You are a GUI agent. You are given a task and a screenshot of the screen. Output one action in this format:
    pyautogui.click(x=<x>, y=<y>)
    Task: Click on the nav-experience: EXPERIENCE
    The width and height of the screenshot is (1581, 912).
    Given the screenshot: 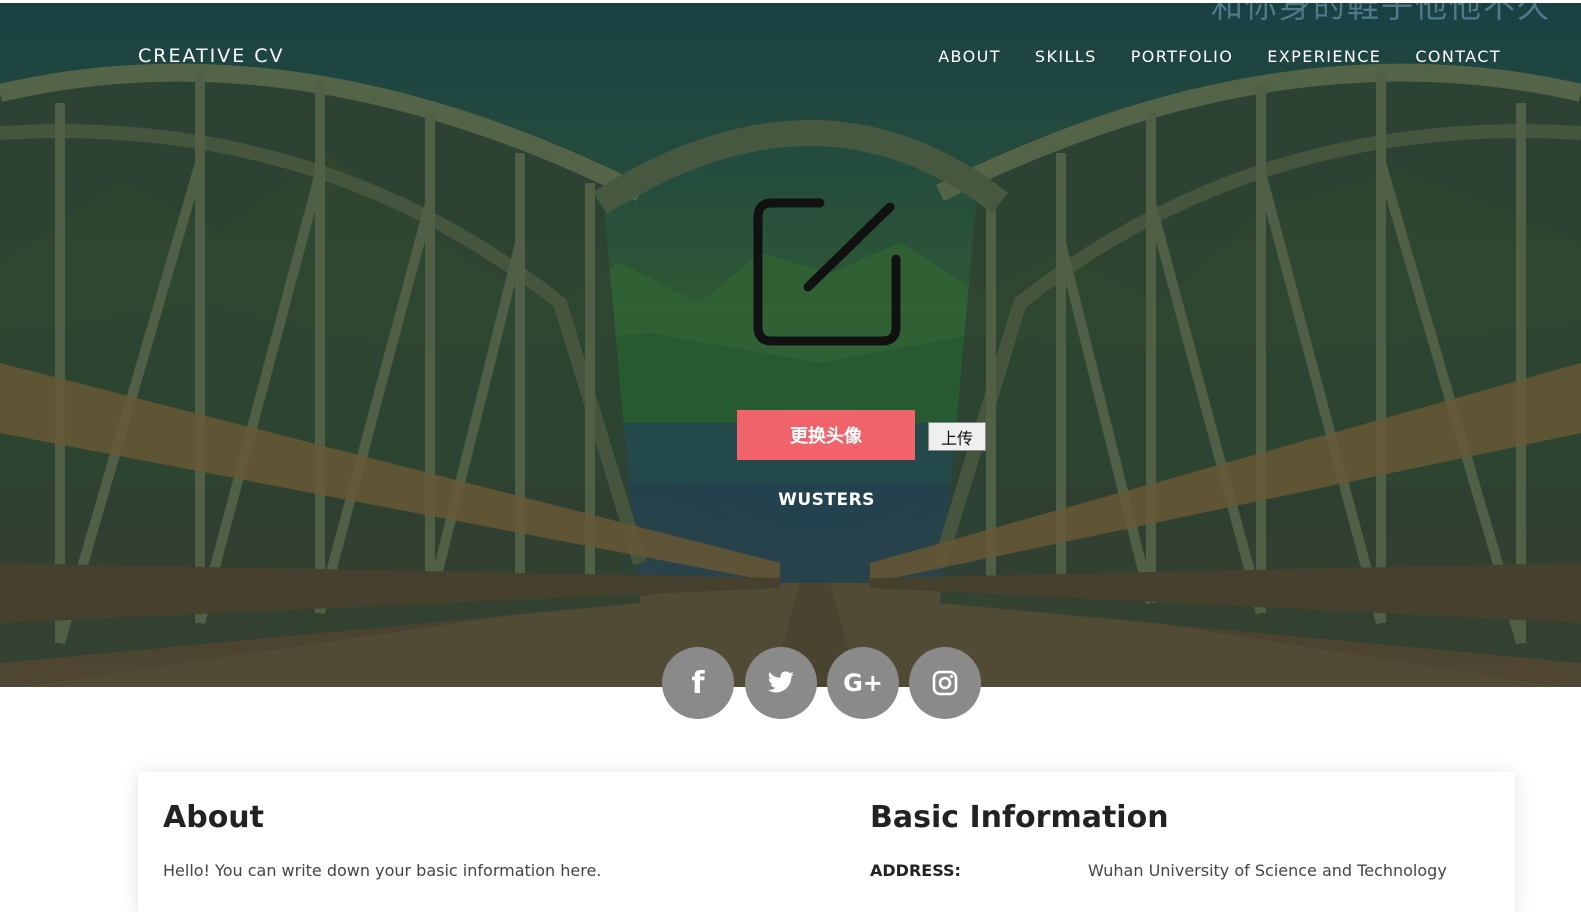 What is the action you would take?
    pyautogui.click(x=1324, y=56)
    